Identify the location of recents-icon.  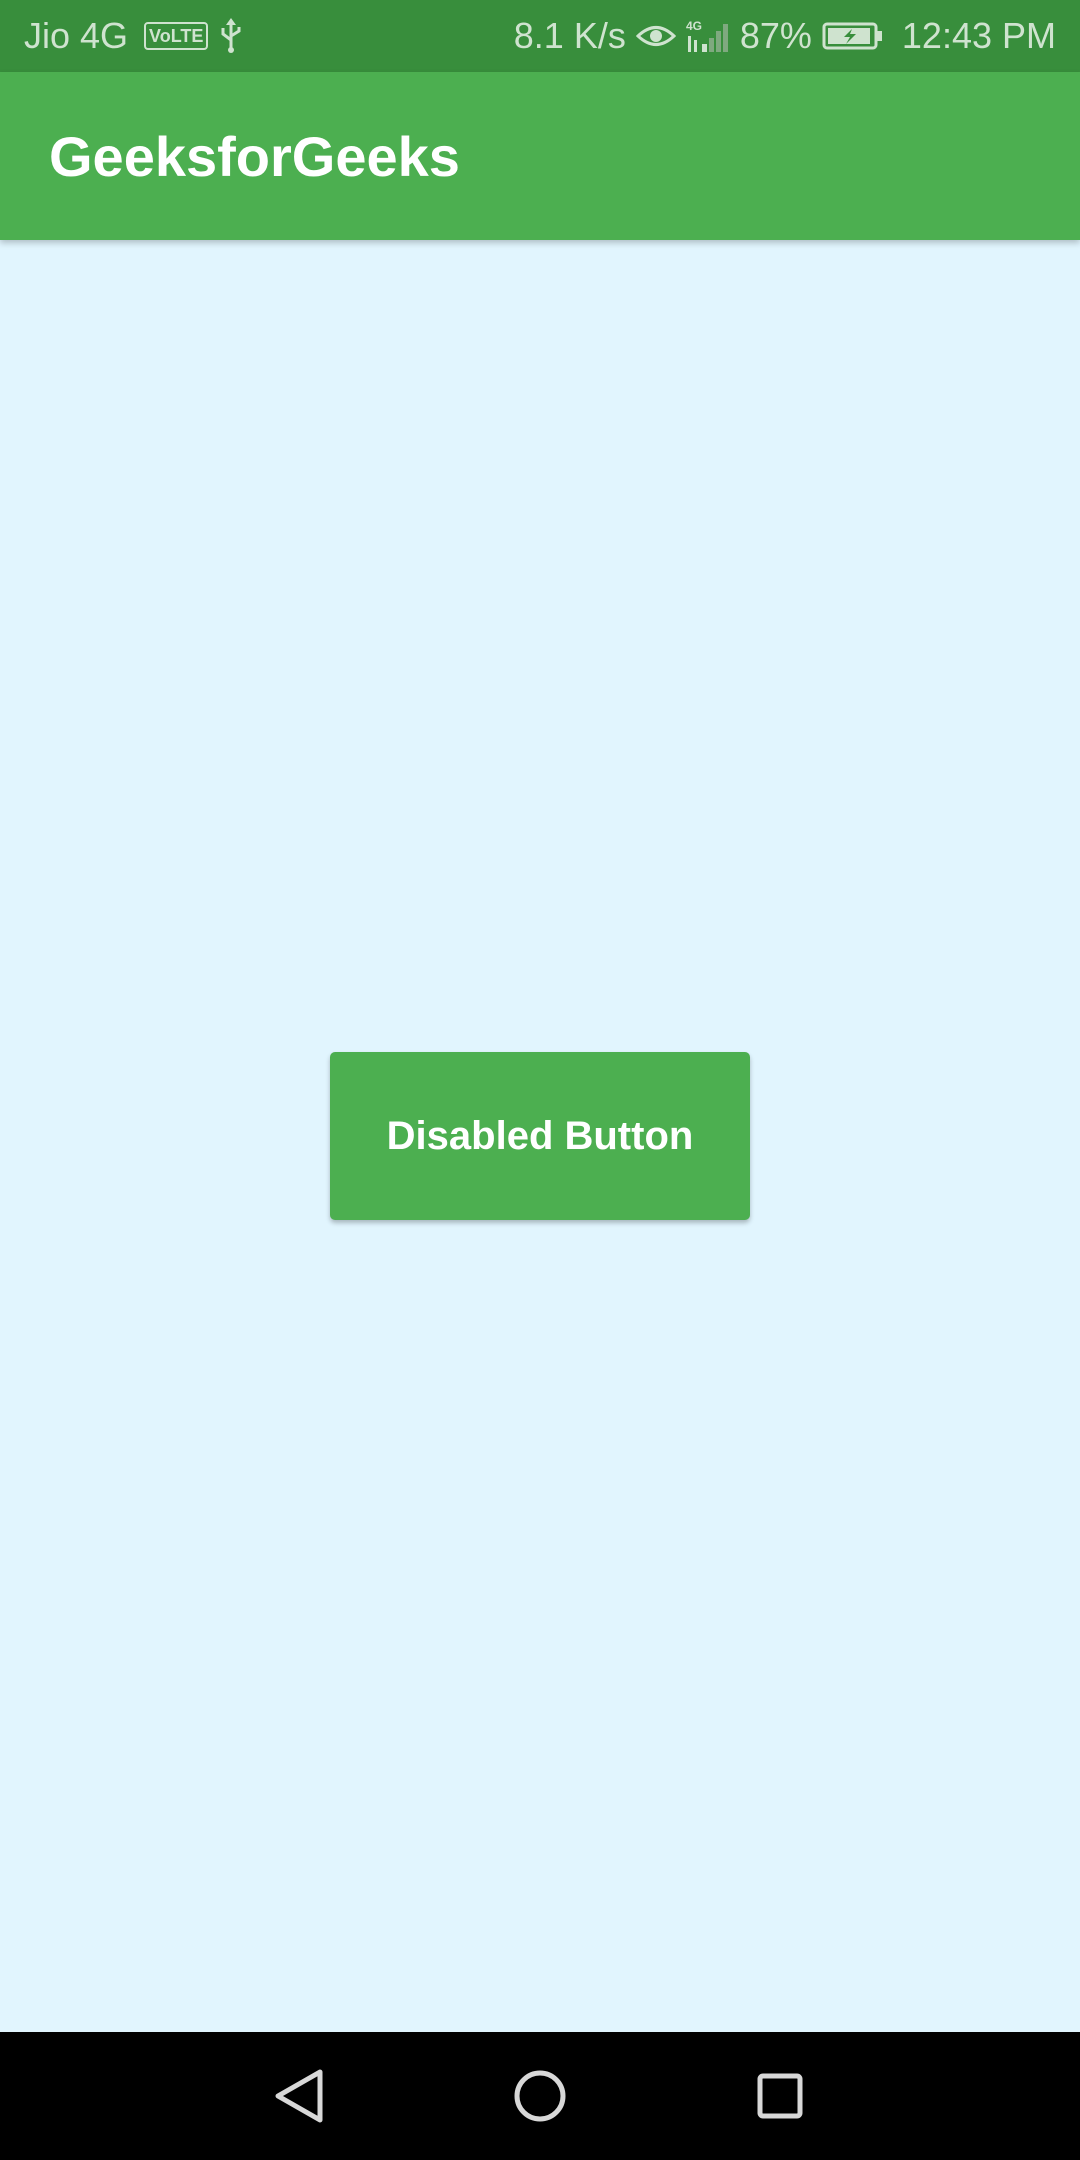
(780, 2096).